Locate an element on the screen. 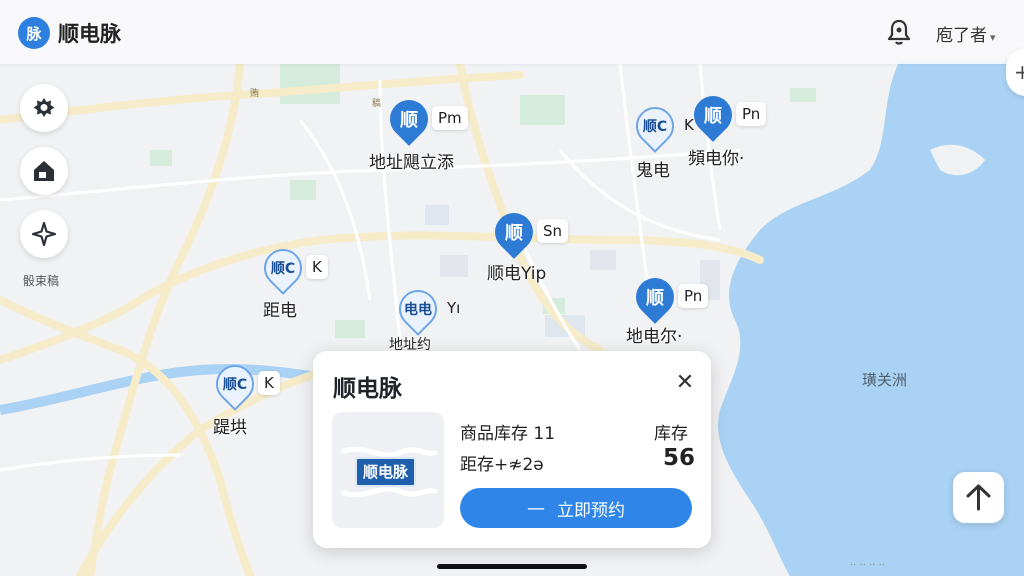 This screenshot has width=1024, height=576. station-thumbnail: 顺电脉 is located at coordinates (388, 470).